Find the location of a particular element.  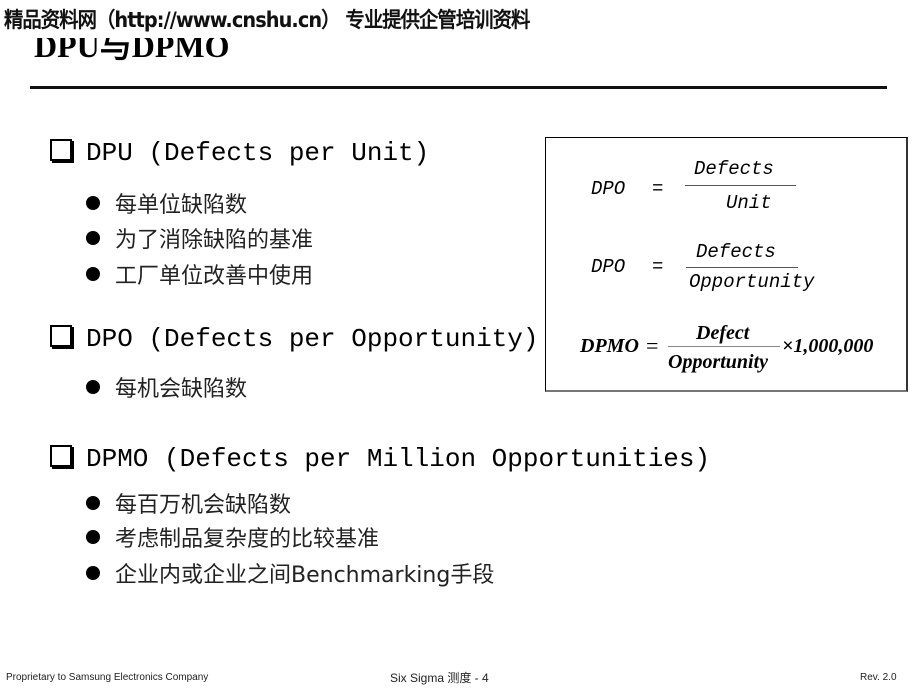

formula-2-lhs: DPO is located at coordinates (608, 267).